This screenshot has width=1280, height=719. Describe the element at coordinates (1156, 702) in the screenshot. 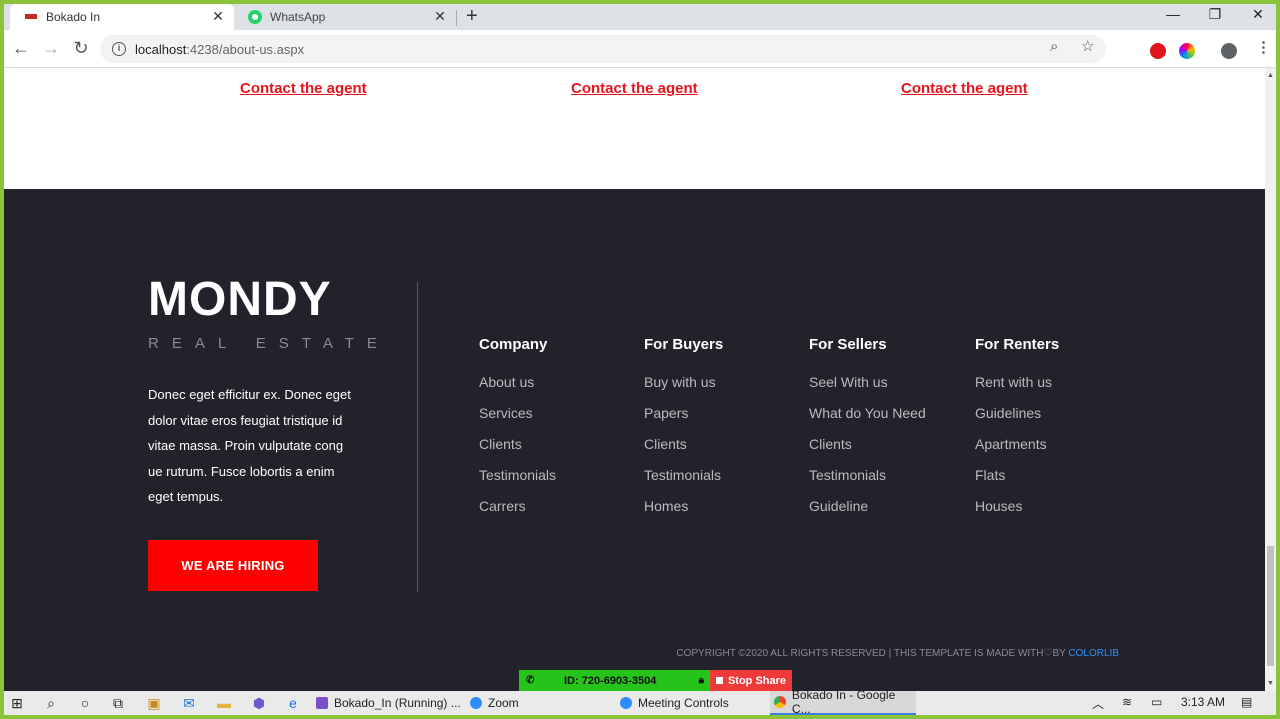

I see `battery-icon: ▭` at that location.